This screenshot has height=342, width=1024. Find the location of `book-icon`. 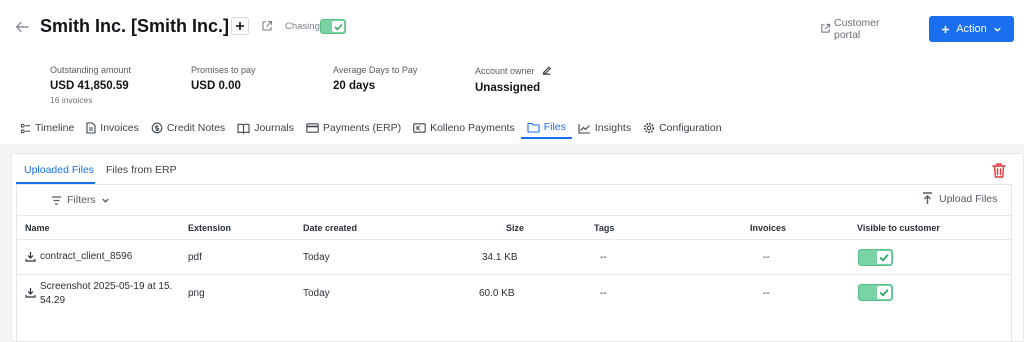

book-icon is located at coordinates (243, 128).